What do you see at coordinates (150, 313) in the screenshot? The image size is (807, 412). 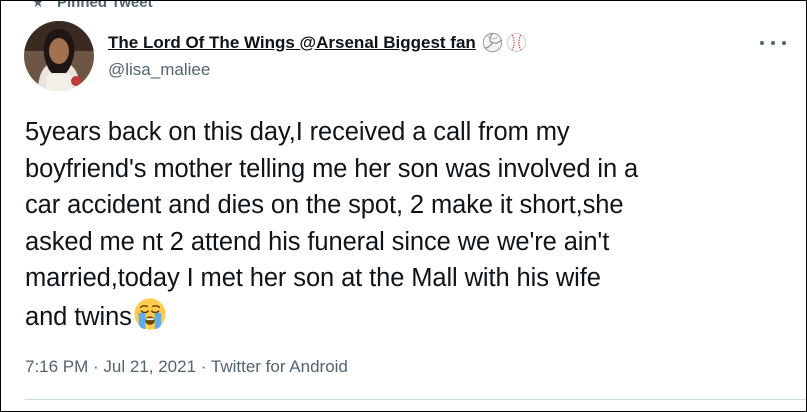 I see `loudly-crying-face-emoji-icon` at bounding box center [150, 313].